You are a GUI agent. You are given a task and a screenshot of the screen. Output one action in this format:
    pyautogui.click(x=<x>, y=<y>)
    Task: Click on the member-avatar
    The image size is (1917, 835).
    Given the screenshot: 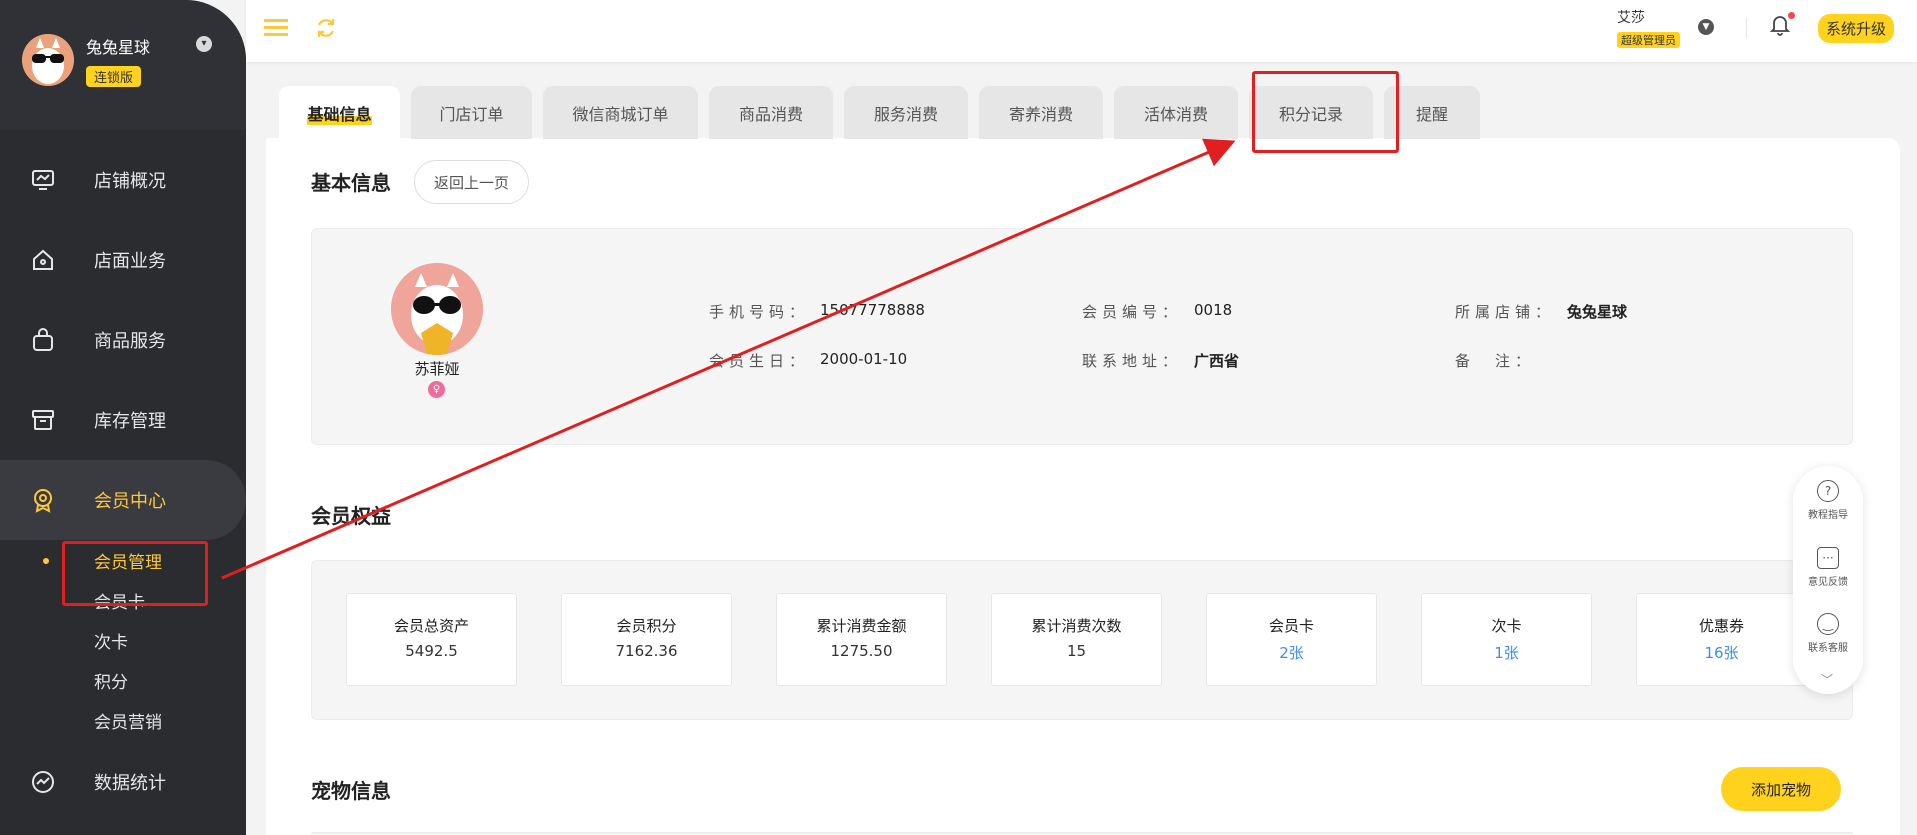 What is the action you would take?
    pyautogui.click(x=437, y=309)
    